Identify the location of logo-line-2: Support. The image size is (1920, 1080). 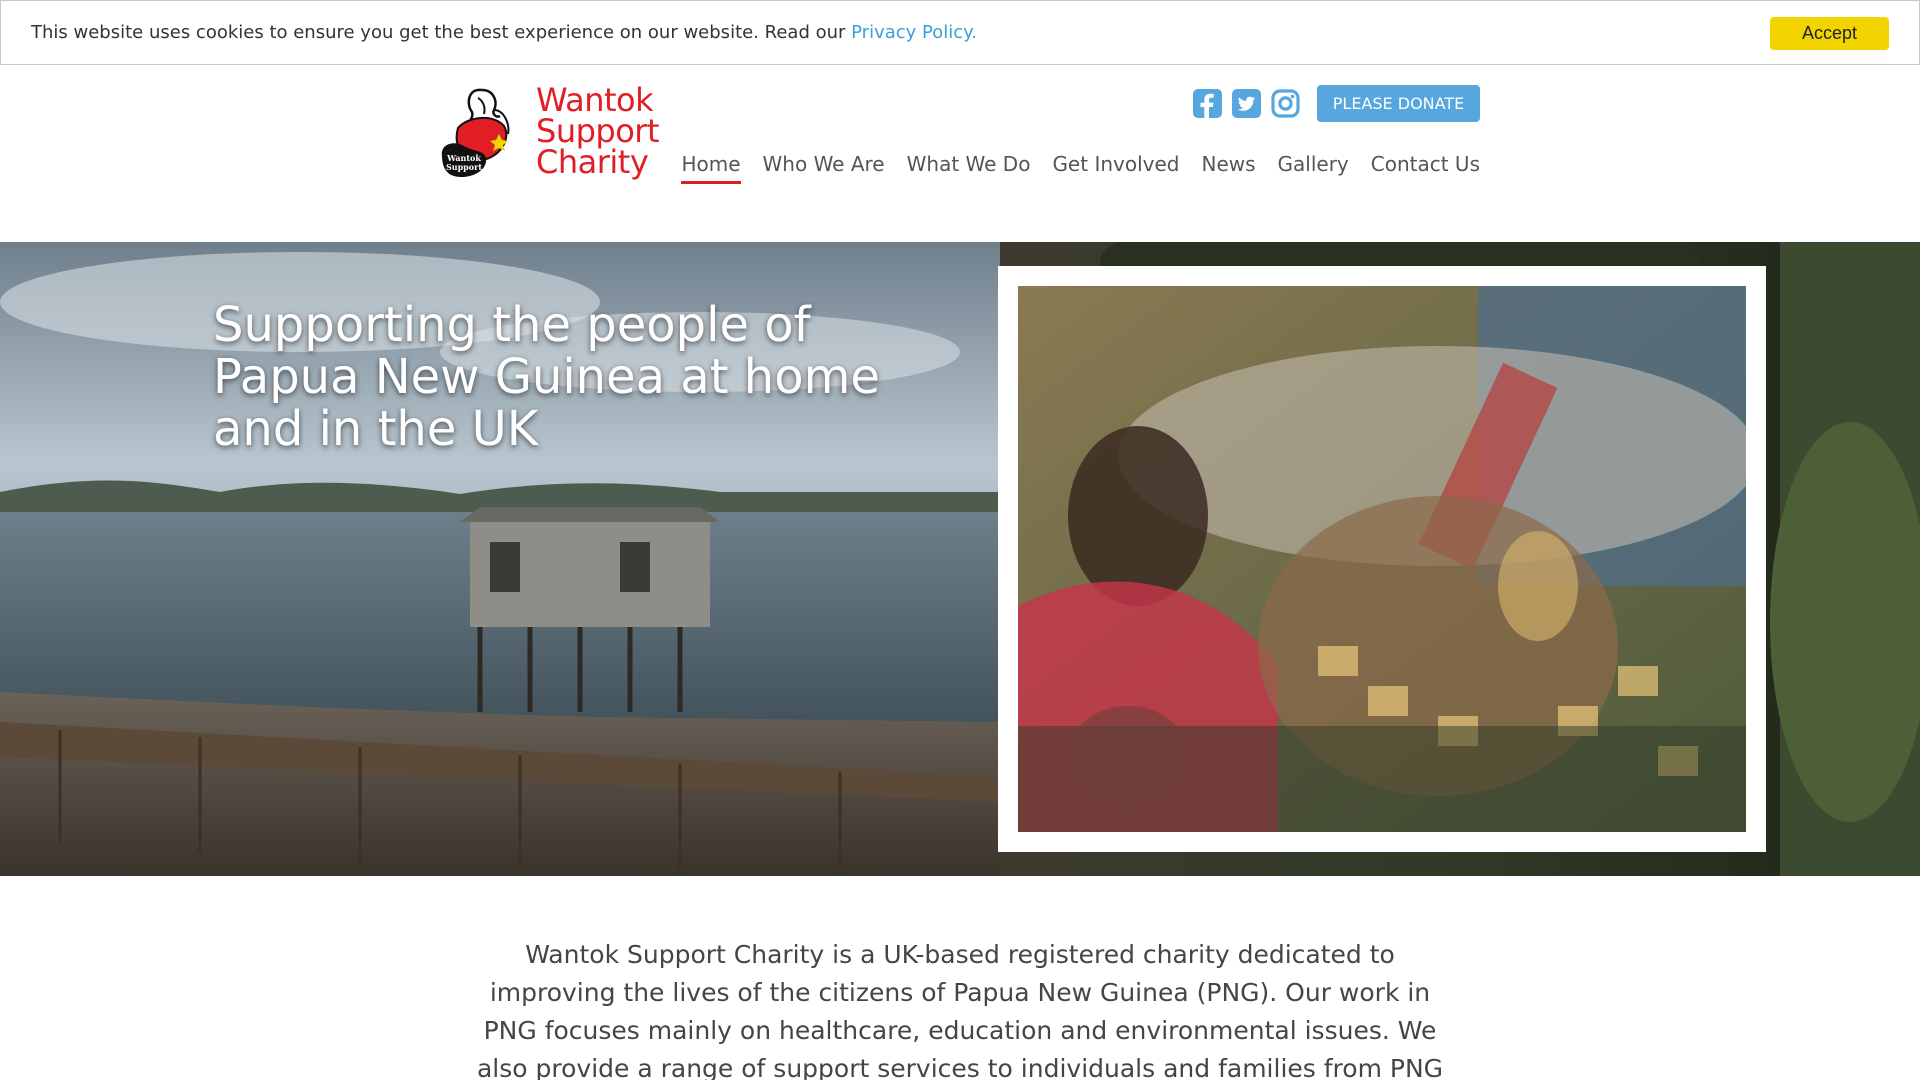
(598, 131).